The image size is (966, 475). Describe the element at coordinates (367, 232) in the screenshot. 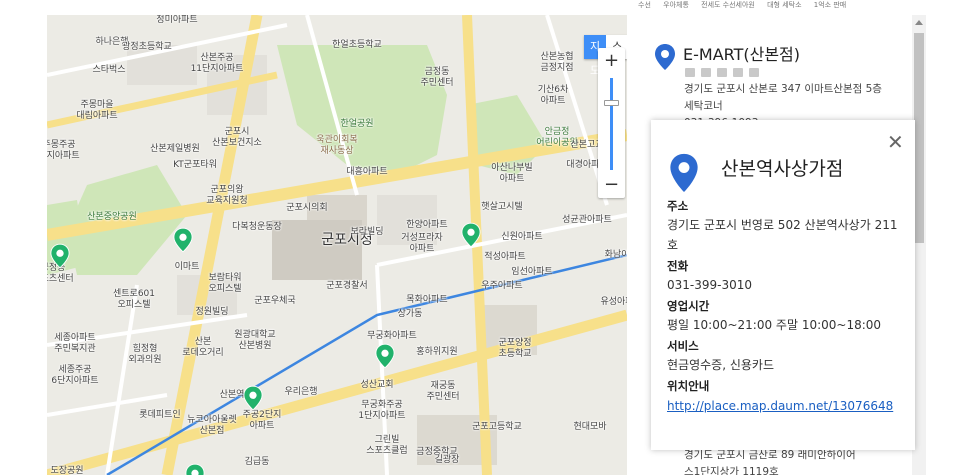

I see `map-place-label: 보라빌딩` at that location.